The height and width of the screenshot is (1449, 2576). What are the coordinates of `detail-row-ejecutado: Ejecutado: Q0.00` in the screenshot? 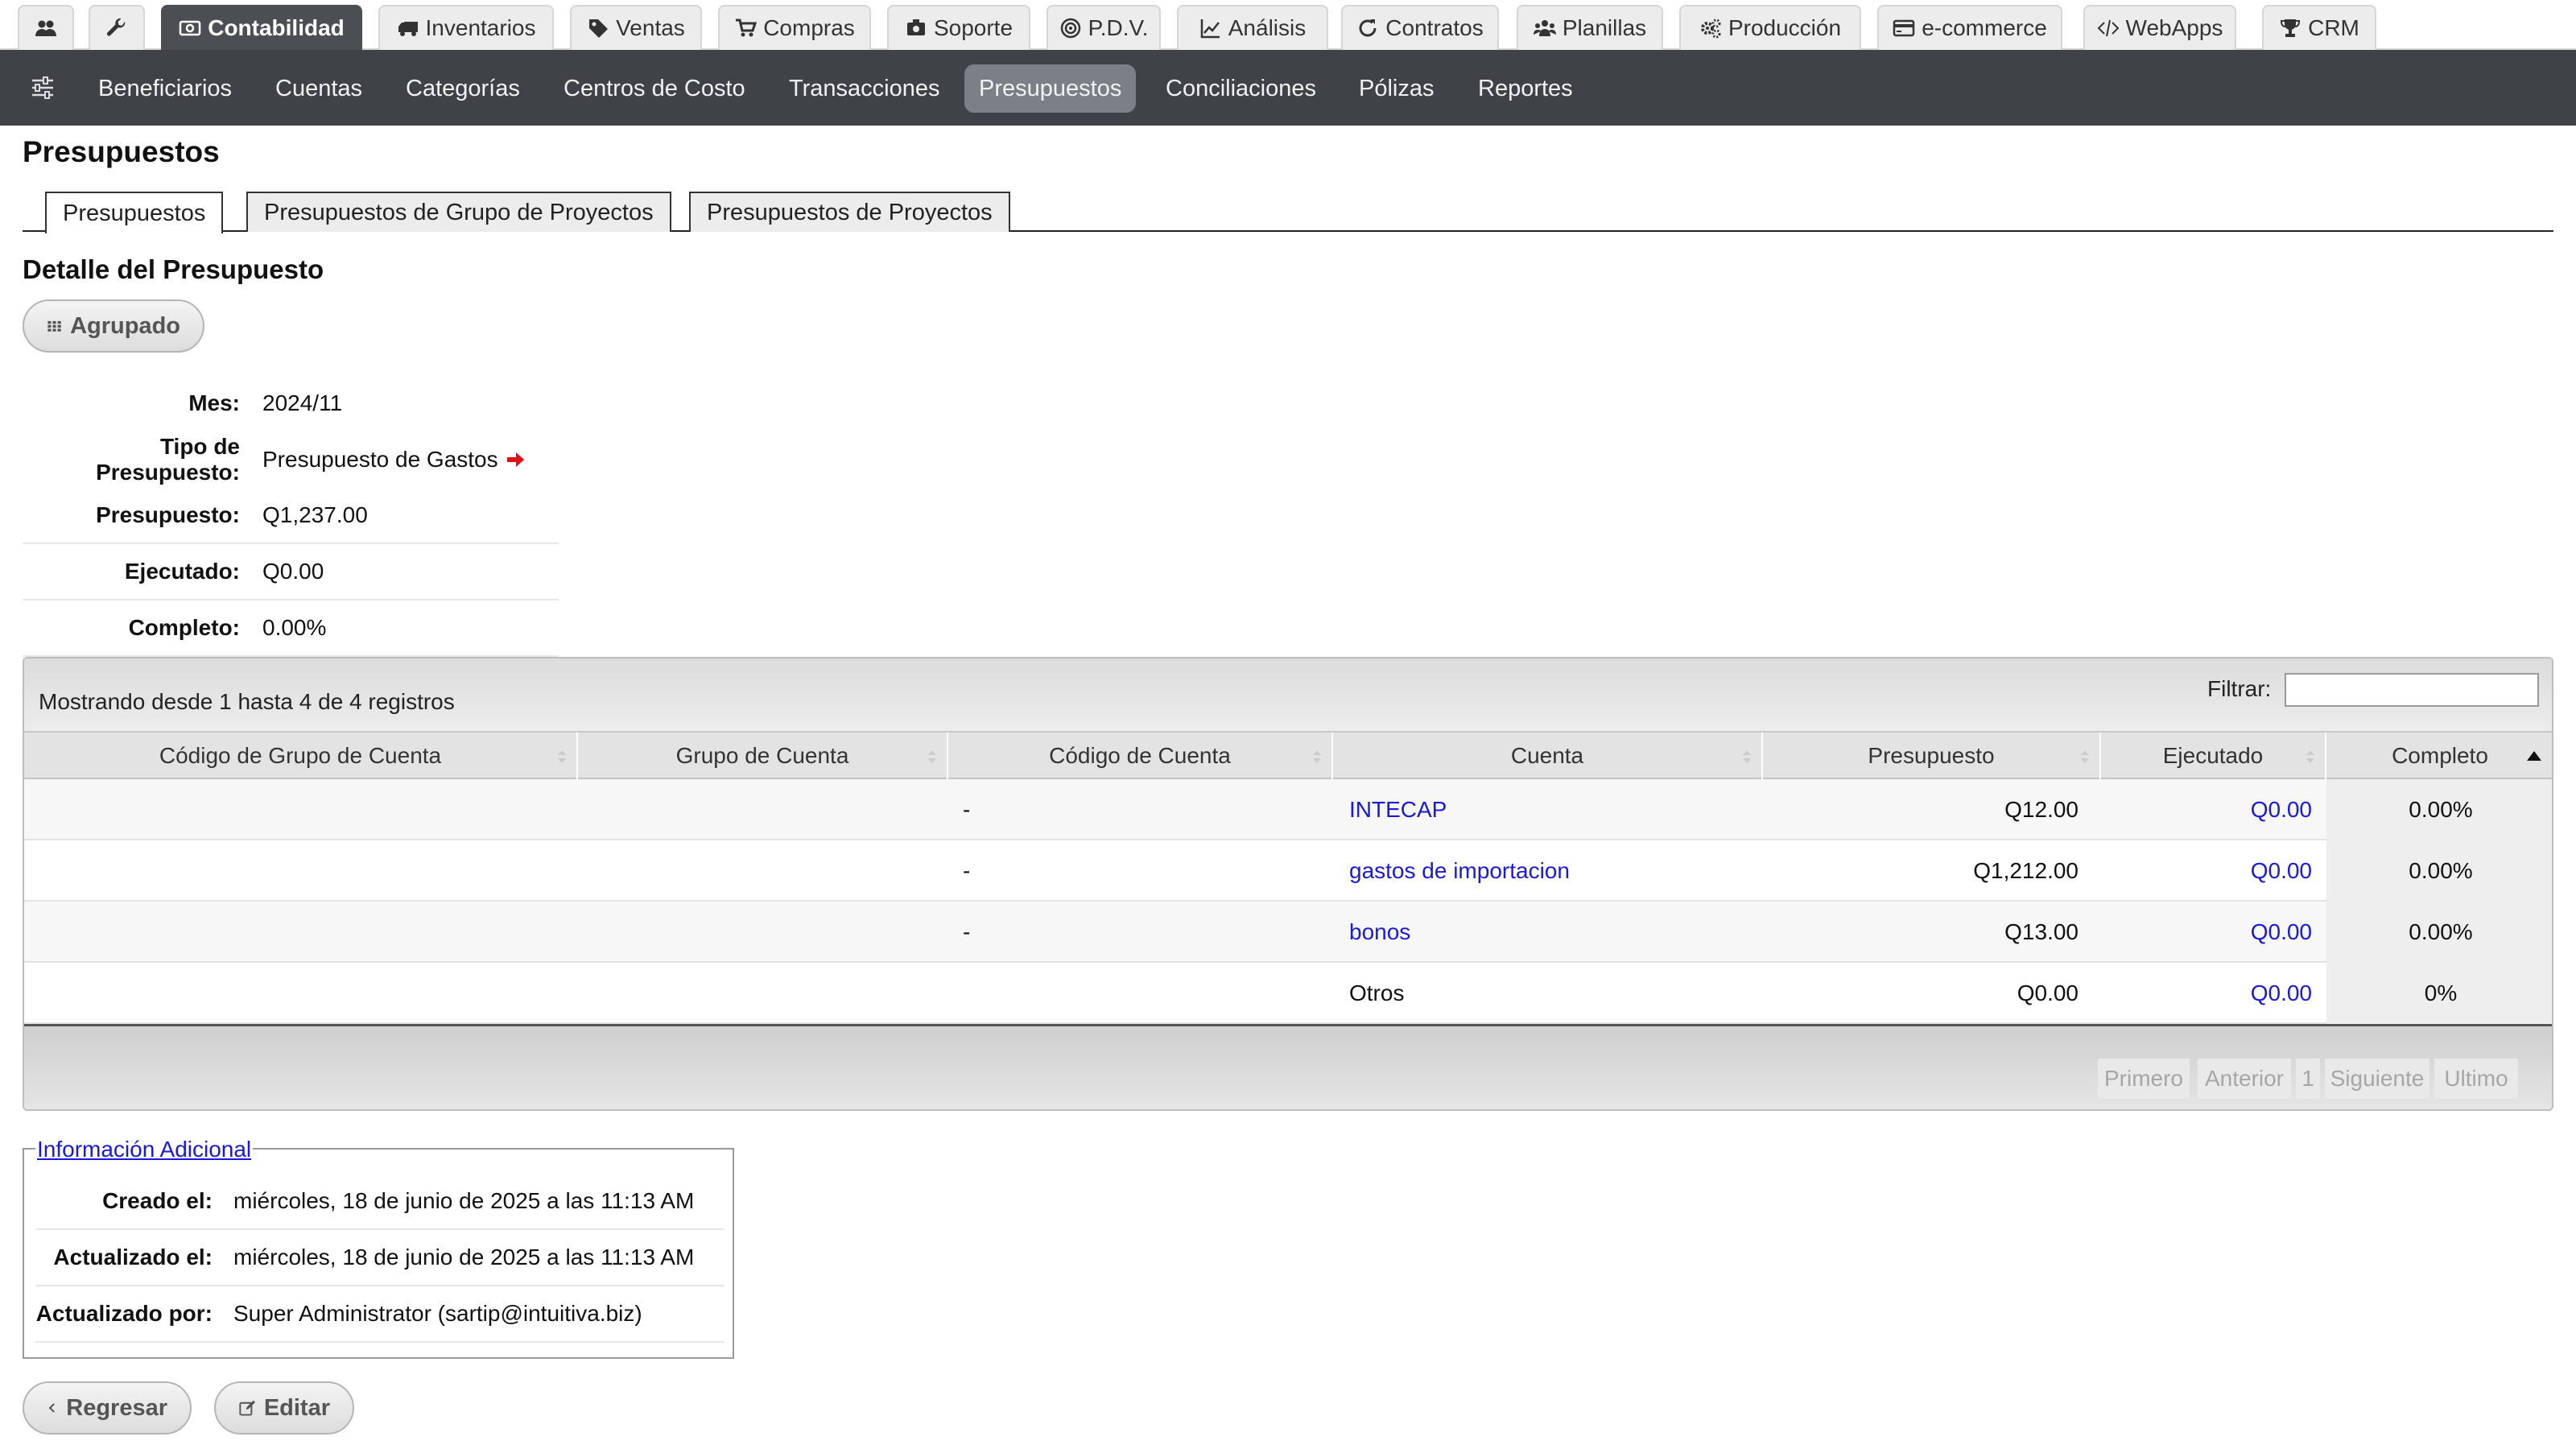 It's located at (291, 572).